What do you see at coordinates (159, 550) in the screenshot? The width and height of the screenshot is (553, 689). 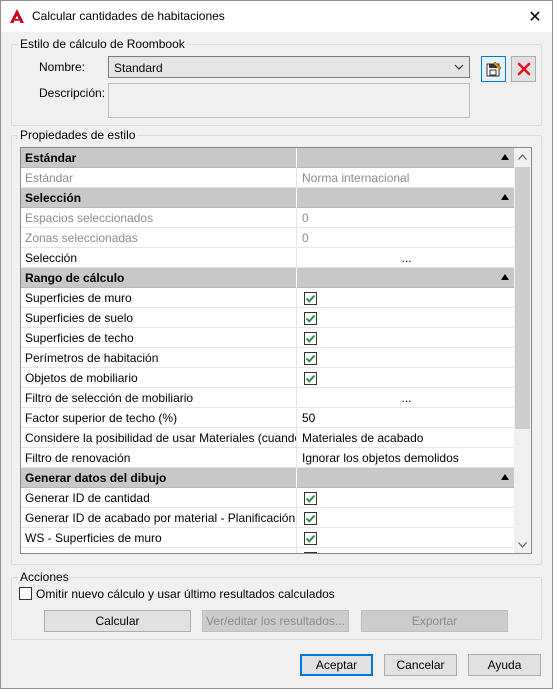 I see `grid-property-name: FS - Superficies de suelo` at bounding box center [159, 550].